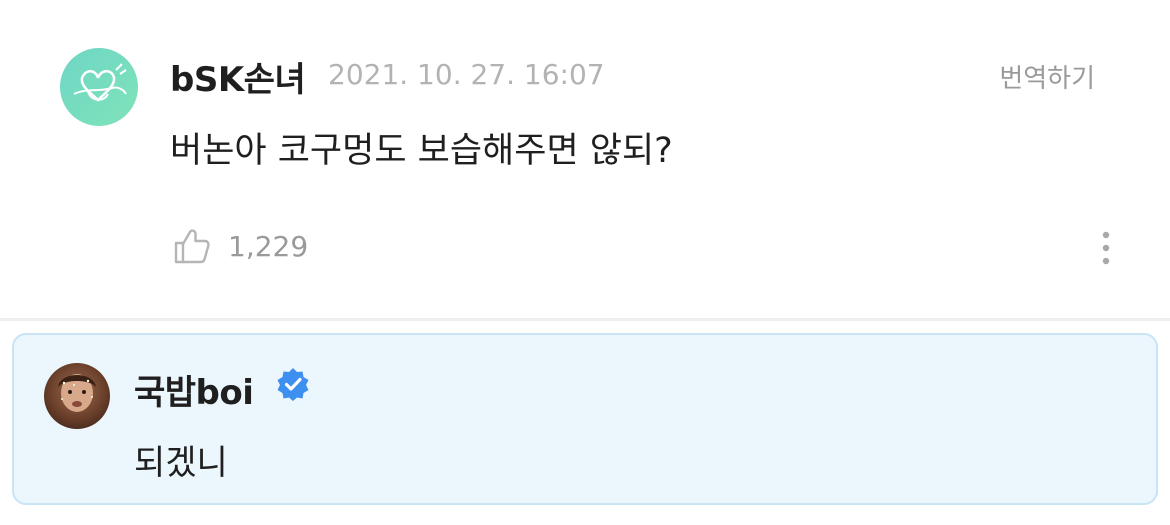 This screenshot has width=1170, height=525. What do you see at coordinates (100, 82) in the screenshot?
I see `avatar-doodle-icon` at bounding box center [100, 82].